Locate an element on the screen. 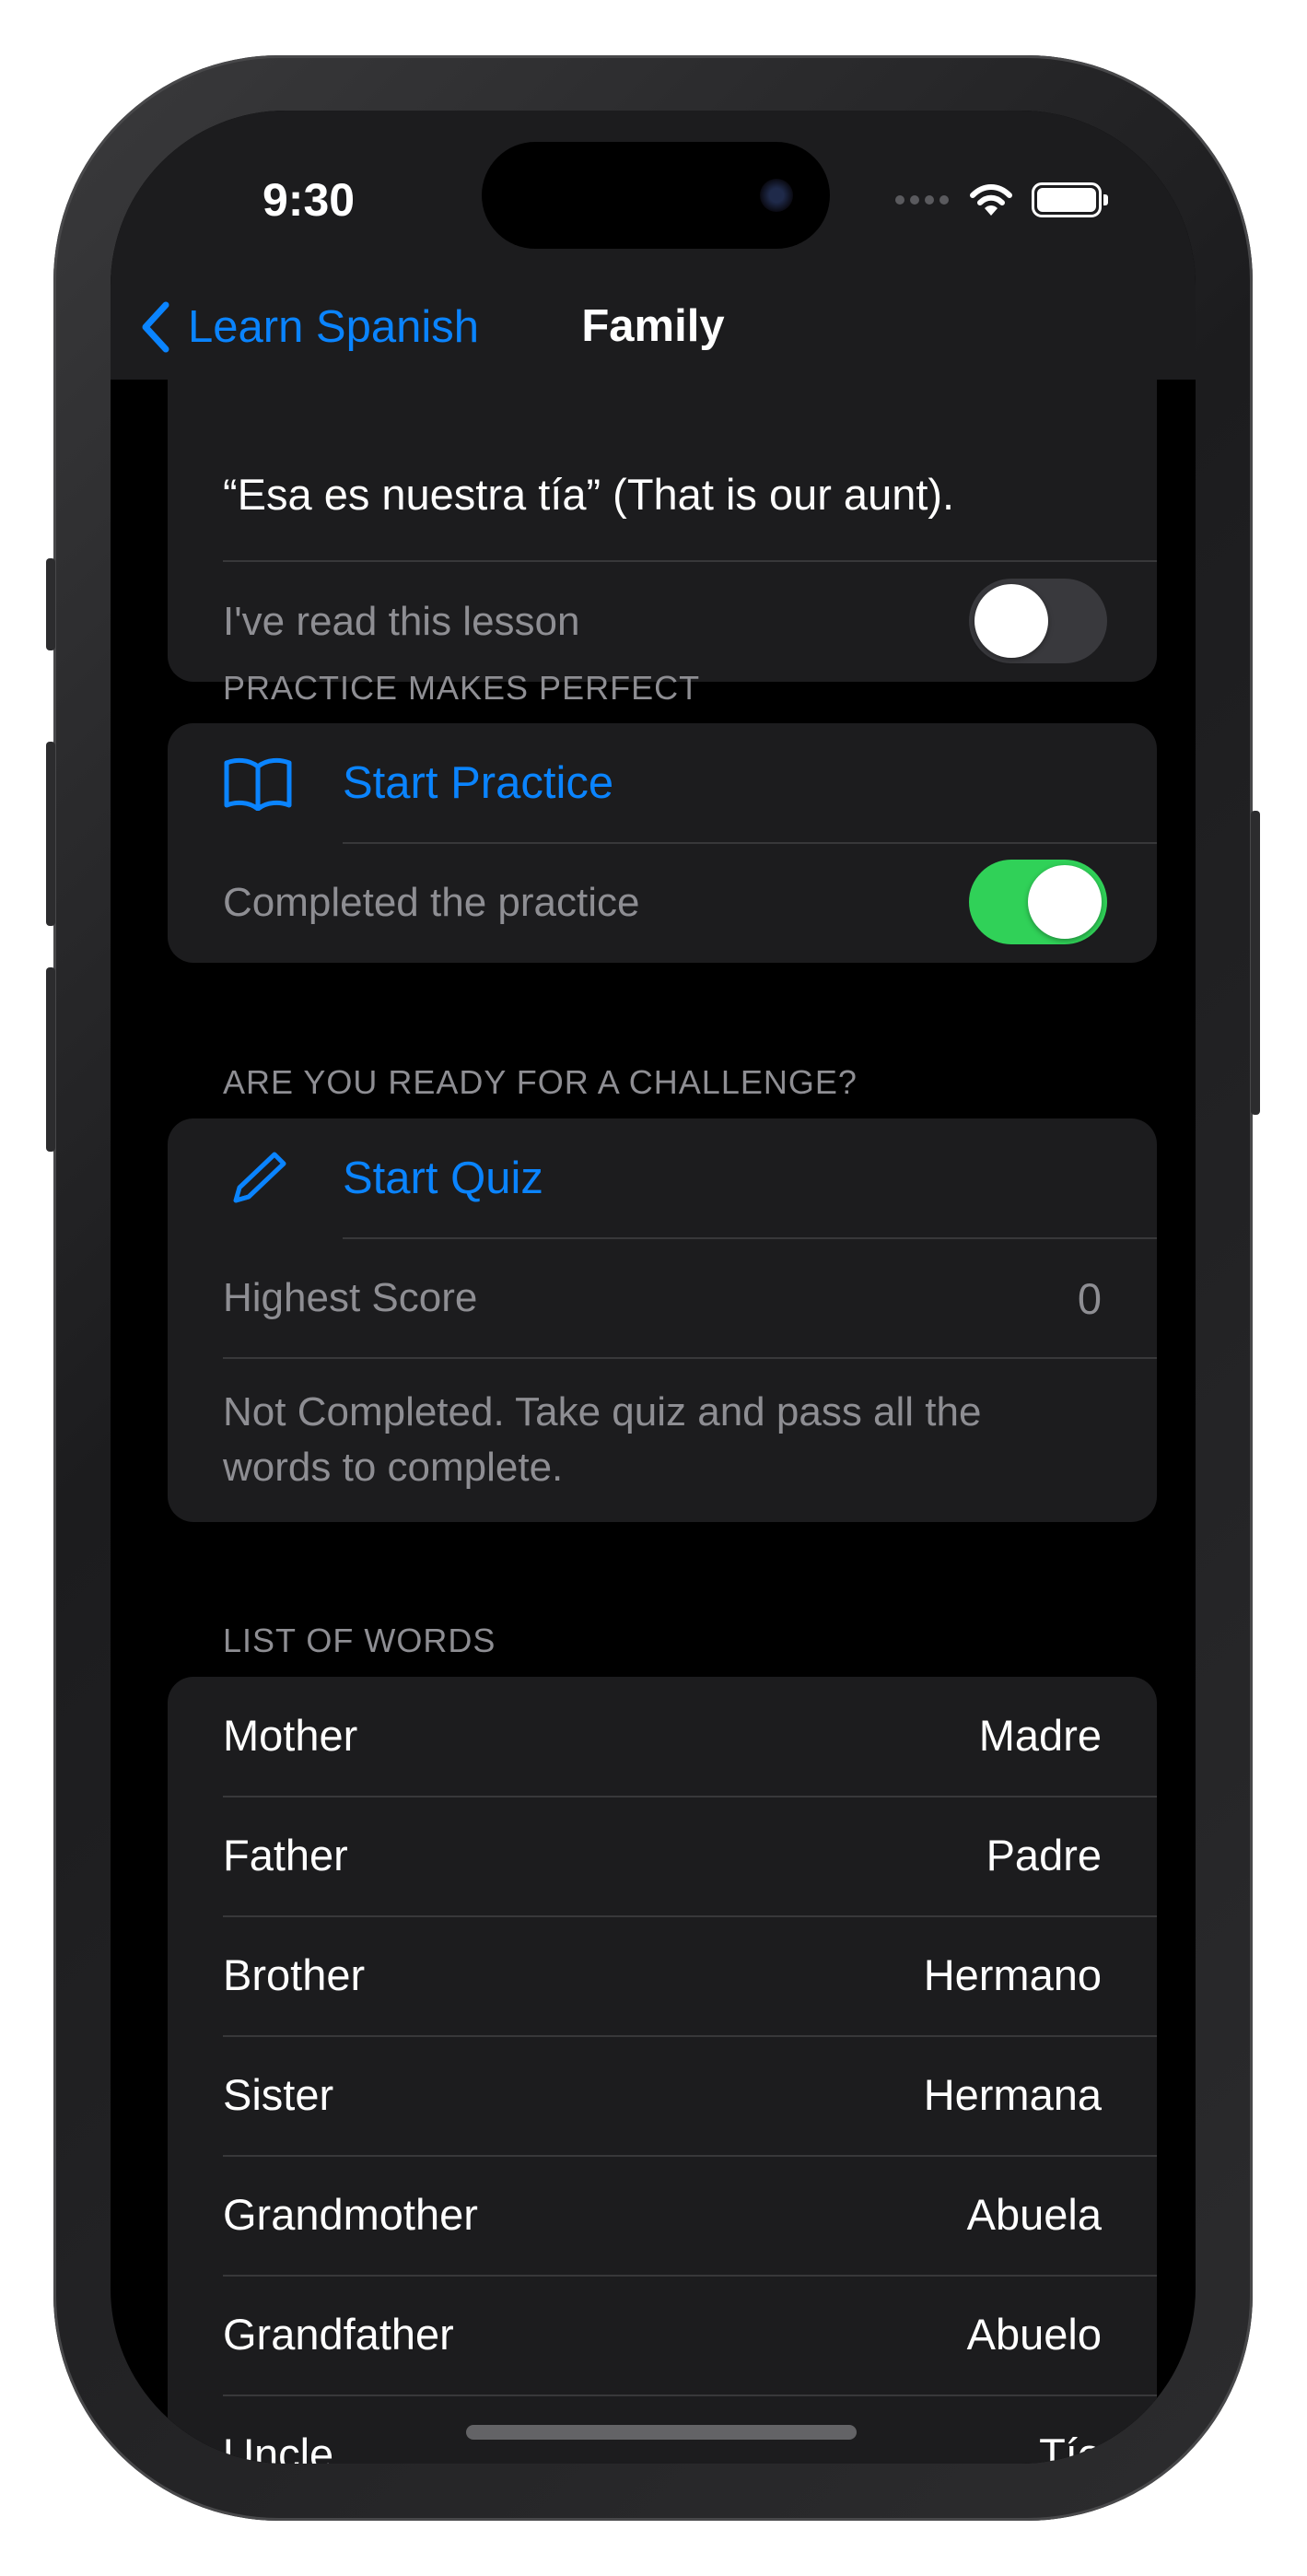 The width and height of the screenshot is (1307, 2576). word-spanish: Hermano is located at coordinates (1013, 1974).